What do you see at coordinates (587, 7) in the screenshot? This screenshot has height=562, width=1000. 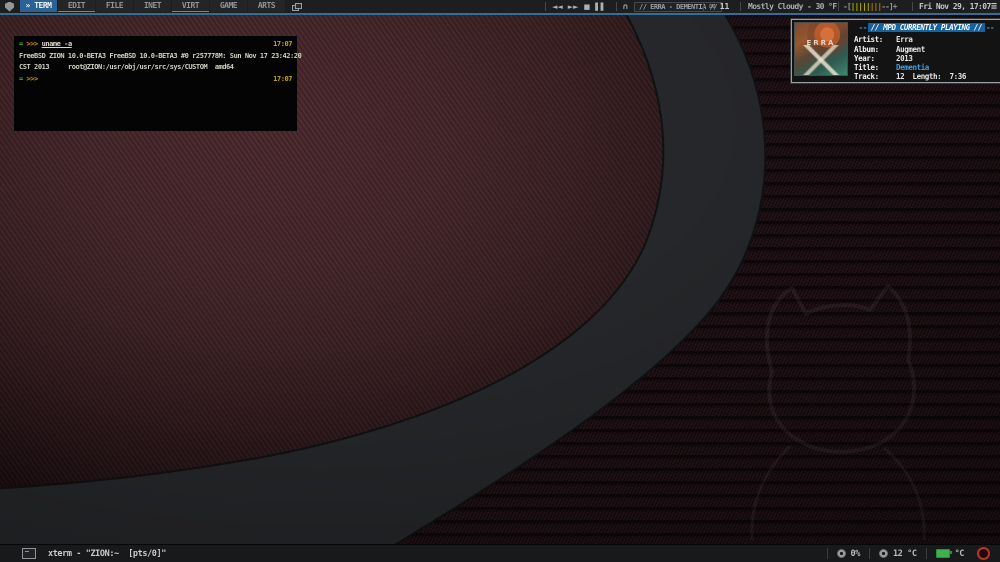 I see `stop-button: ■` at bounding box center [587, 7].